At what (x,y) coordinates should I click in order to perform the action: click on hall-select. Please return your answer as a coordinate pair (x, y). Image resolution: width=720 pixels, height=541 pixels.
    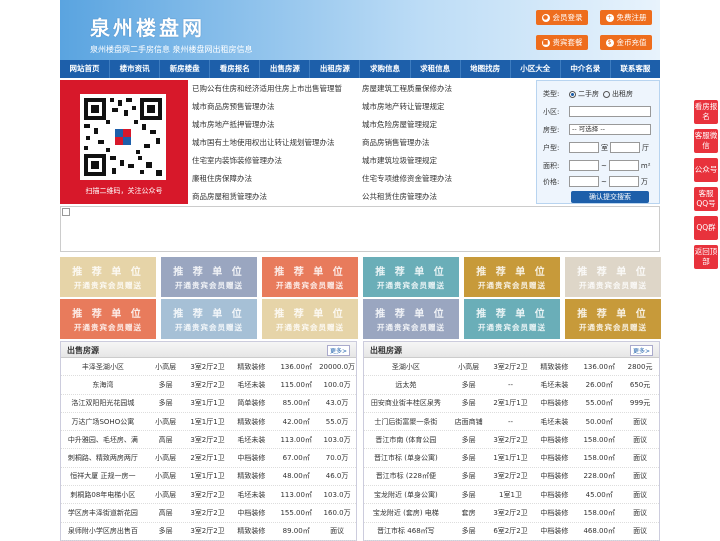
    Looking at the image, I should click on (625, 147).